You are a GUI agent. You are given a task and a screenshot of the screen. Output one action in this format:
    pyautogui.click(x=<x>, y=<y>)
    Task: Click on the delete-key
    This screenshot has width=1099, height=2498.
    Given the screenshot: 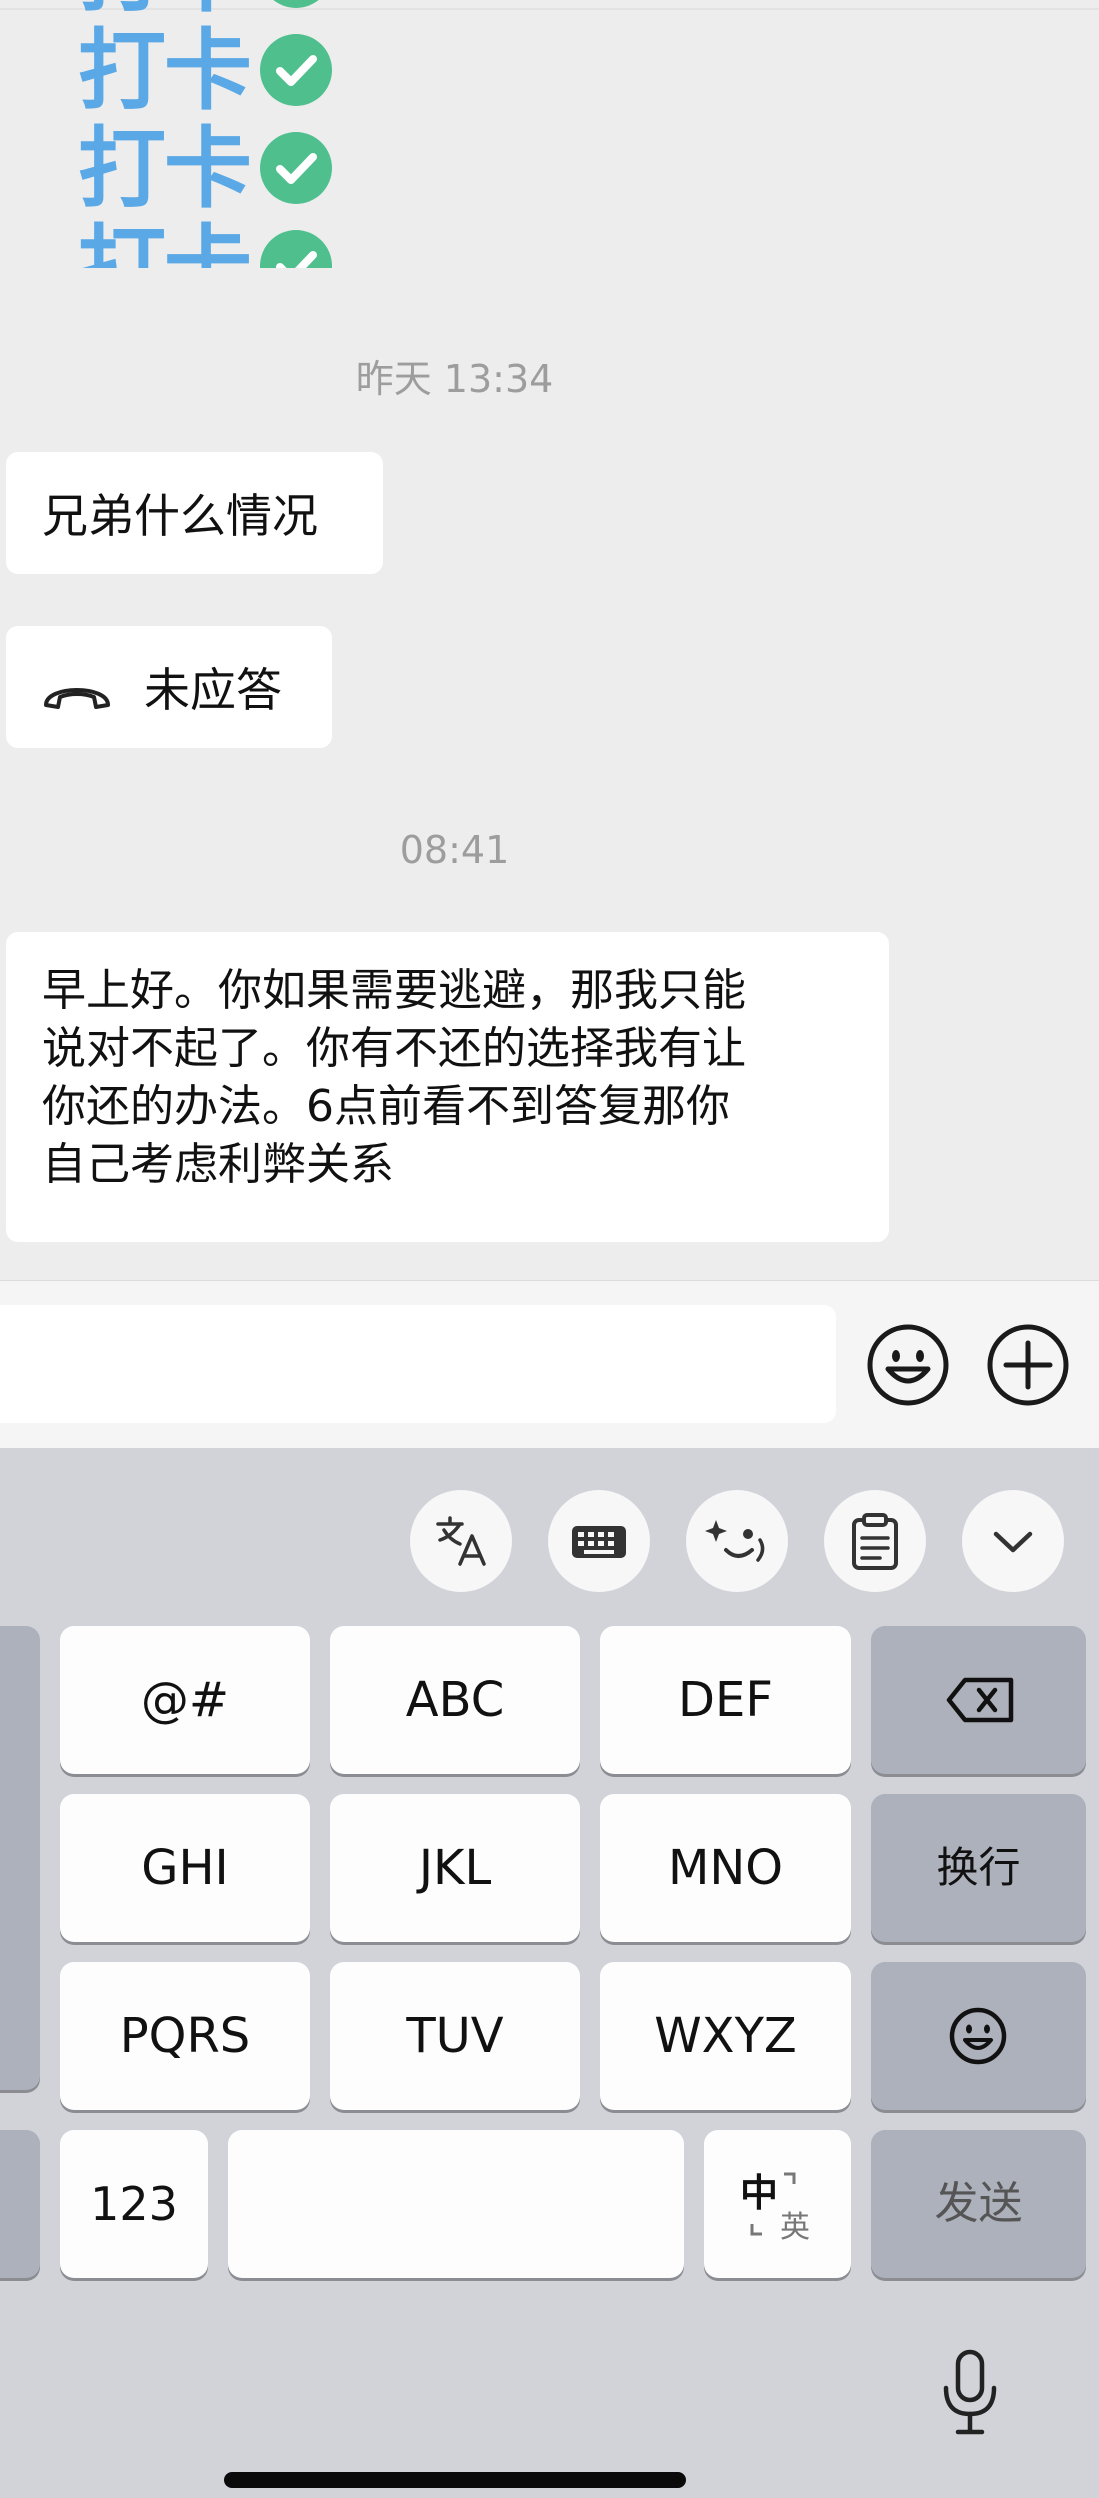 What is the action you would take?
    pyautogui.click(x=978, y=1700)
    